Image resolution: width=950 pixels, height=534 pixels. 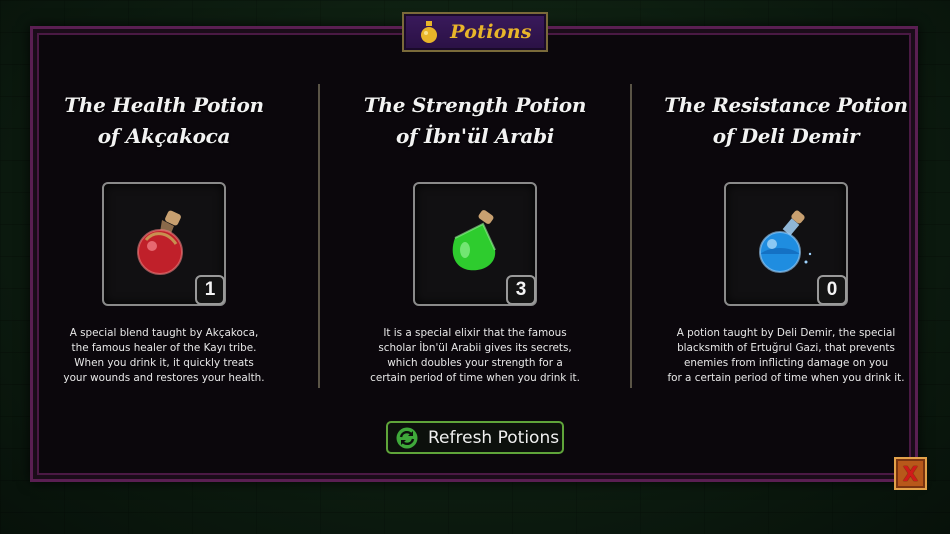 I want to click on potion-title-line: of Deli Demir, so click(x=786, y=136).